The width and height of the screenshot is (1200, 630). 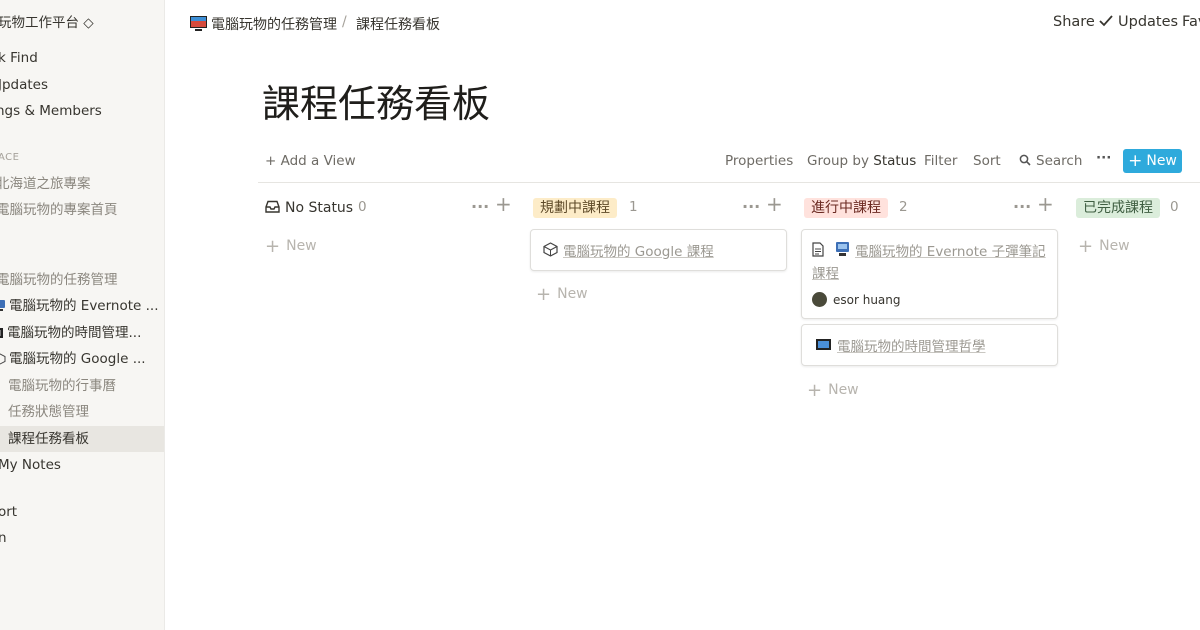 I want to click on status-badge: 已完成課程, so click(x=1118, y=208).